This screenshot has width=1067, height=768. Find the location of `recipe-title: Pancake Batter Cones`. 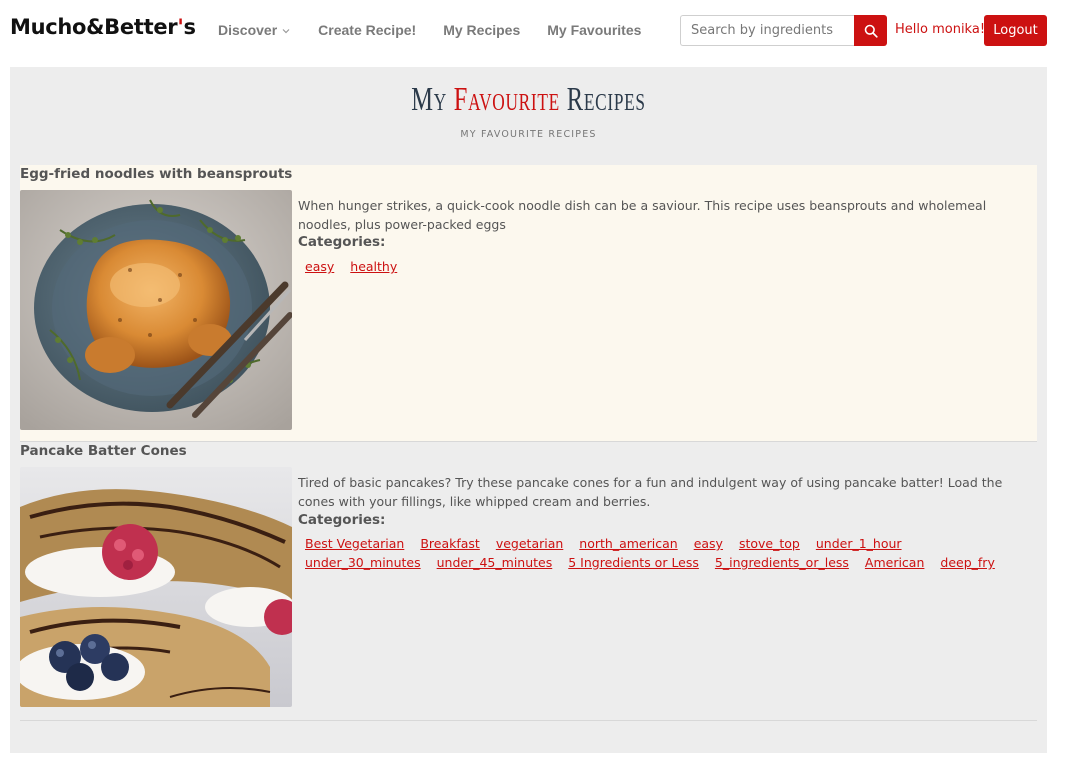

recipe-title: Pancake Batter Cones is located at coordinates (103, 451).